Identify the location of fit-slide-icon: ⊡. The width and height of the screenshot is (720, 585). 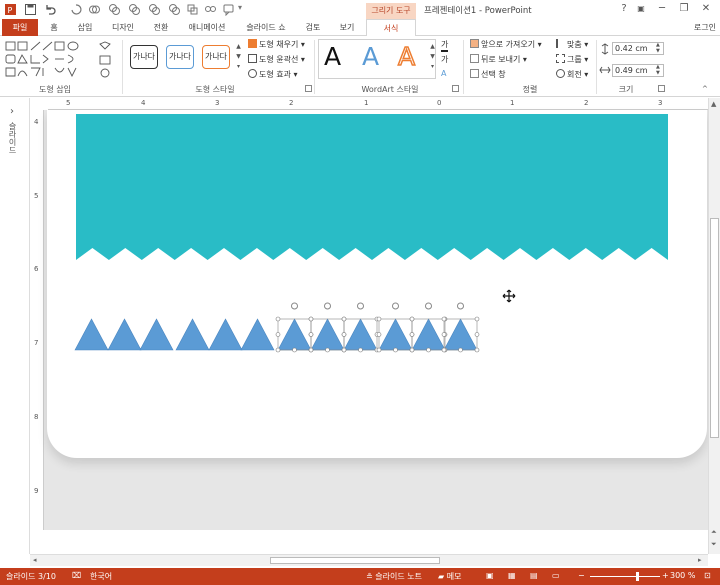
(707, 575).